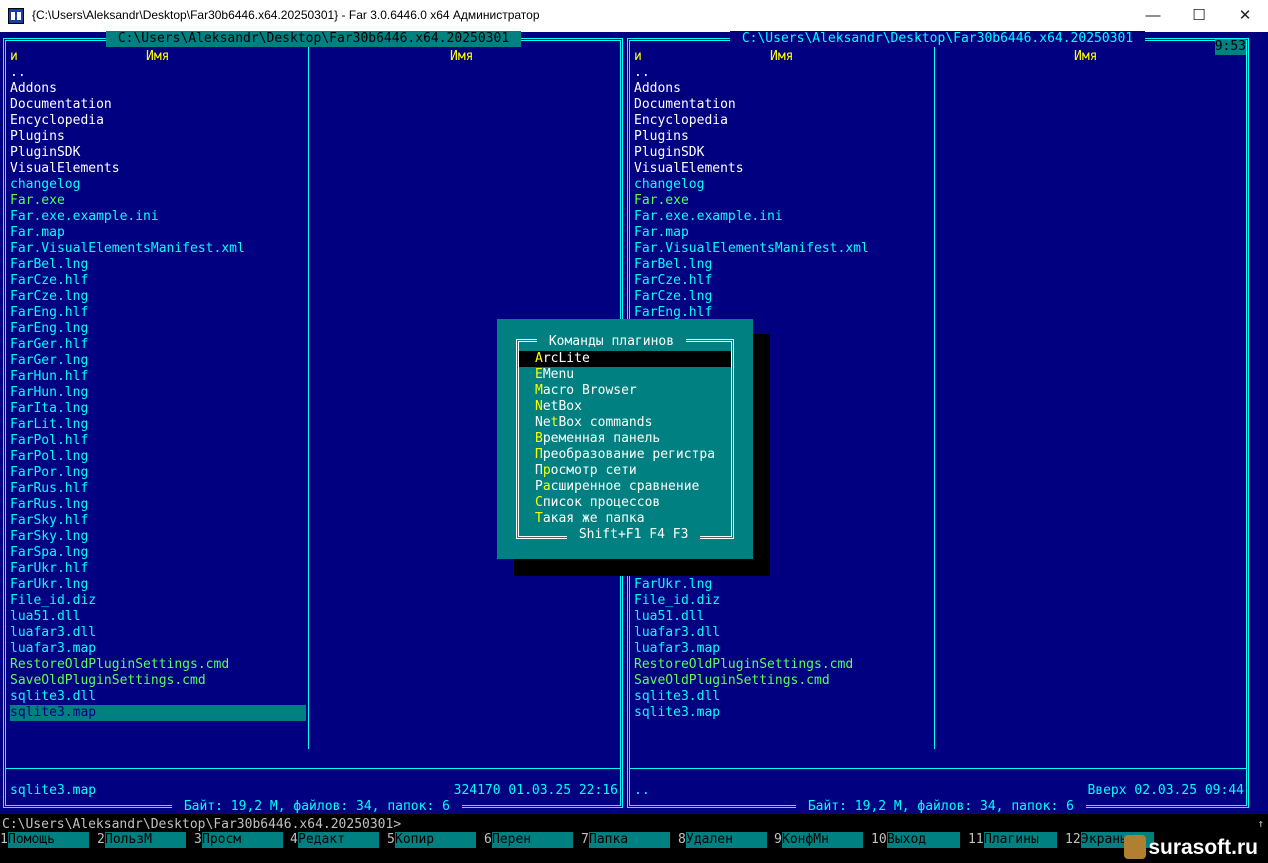  Describe the element at coordinates (158, 377) in the screenshot. I see `file-entry: FarHun.hlf` at that location.